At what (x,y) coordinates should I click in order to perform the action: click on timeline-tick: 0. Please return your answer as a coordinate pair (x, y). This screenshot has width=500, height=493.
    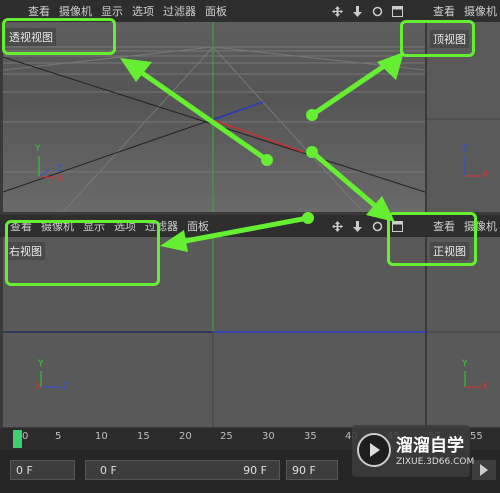
    Looking at the image, I should click on (25, 436).